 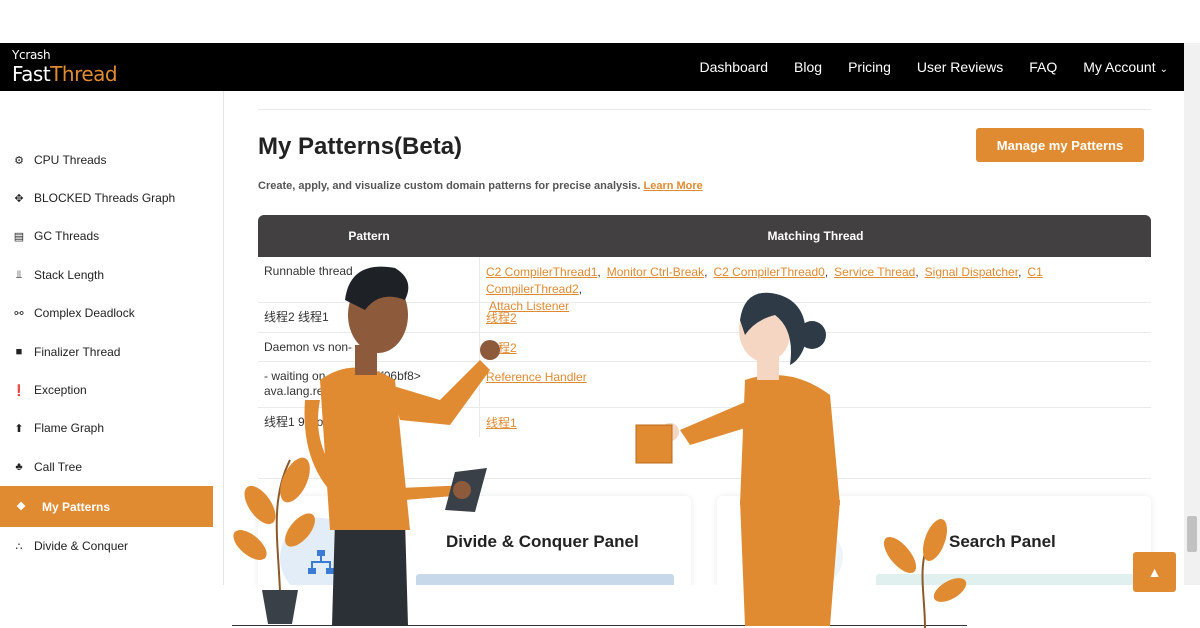 I want to click on sidebar-item-exception: ❗ Exception, so click(x=106, y=390).